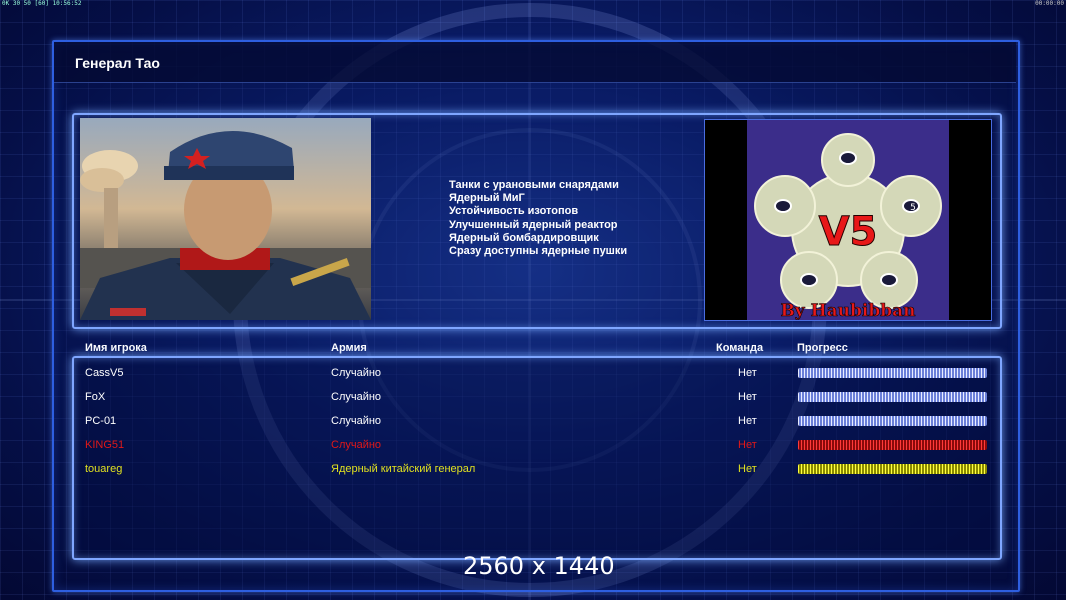 The height and width of the screenshot is (600, 1066). I want to click on map-title: V5, so click(848, 232).